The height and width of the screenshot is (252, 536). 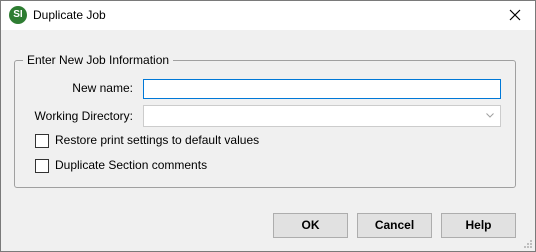 I want to click on working-directory-label: Working Directory:, so click(x=83, y=116).